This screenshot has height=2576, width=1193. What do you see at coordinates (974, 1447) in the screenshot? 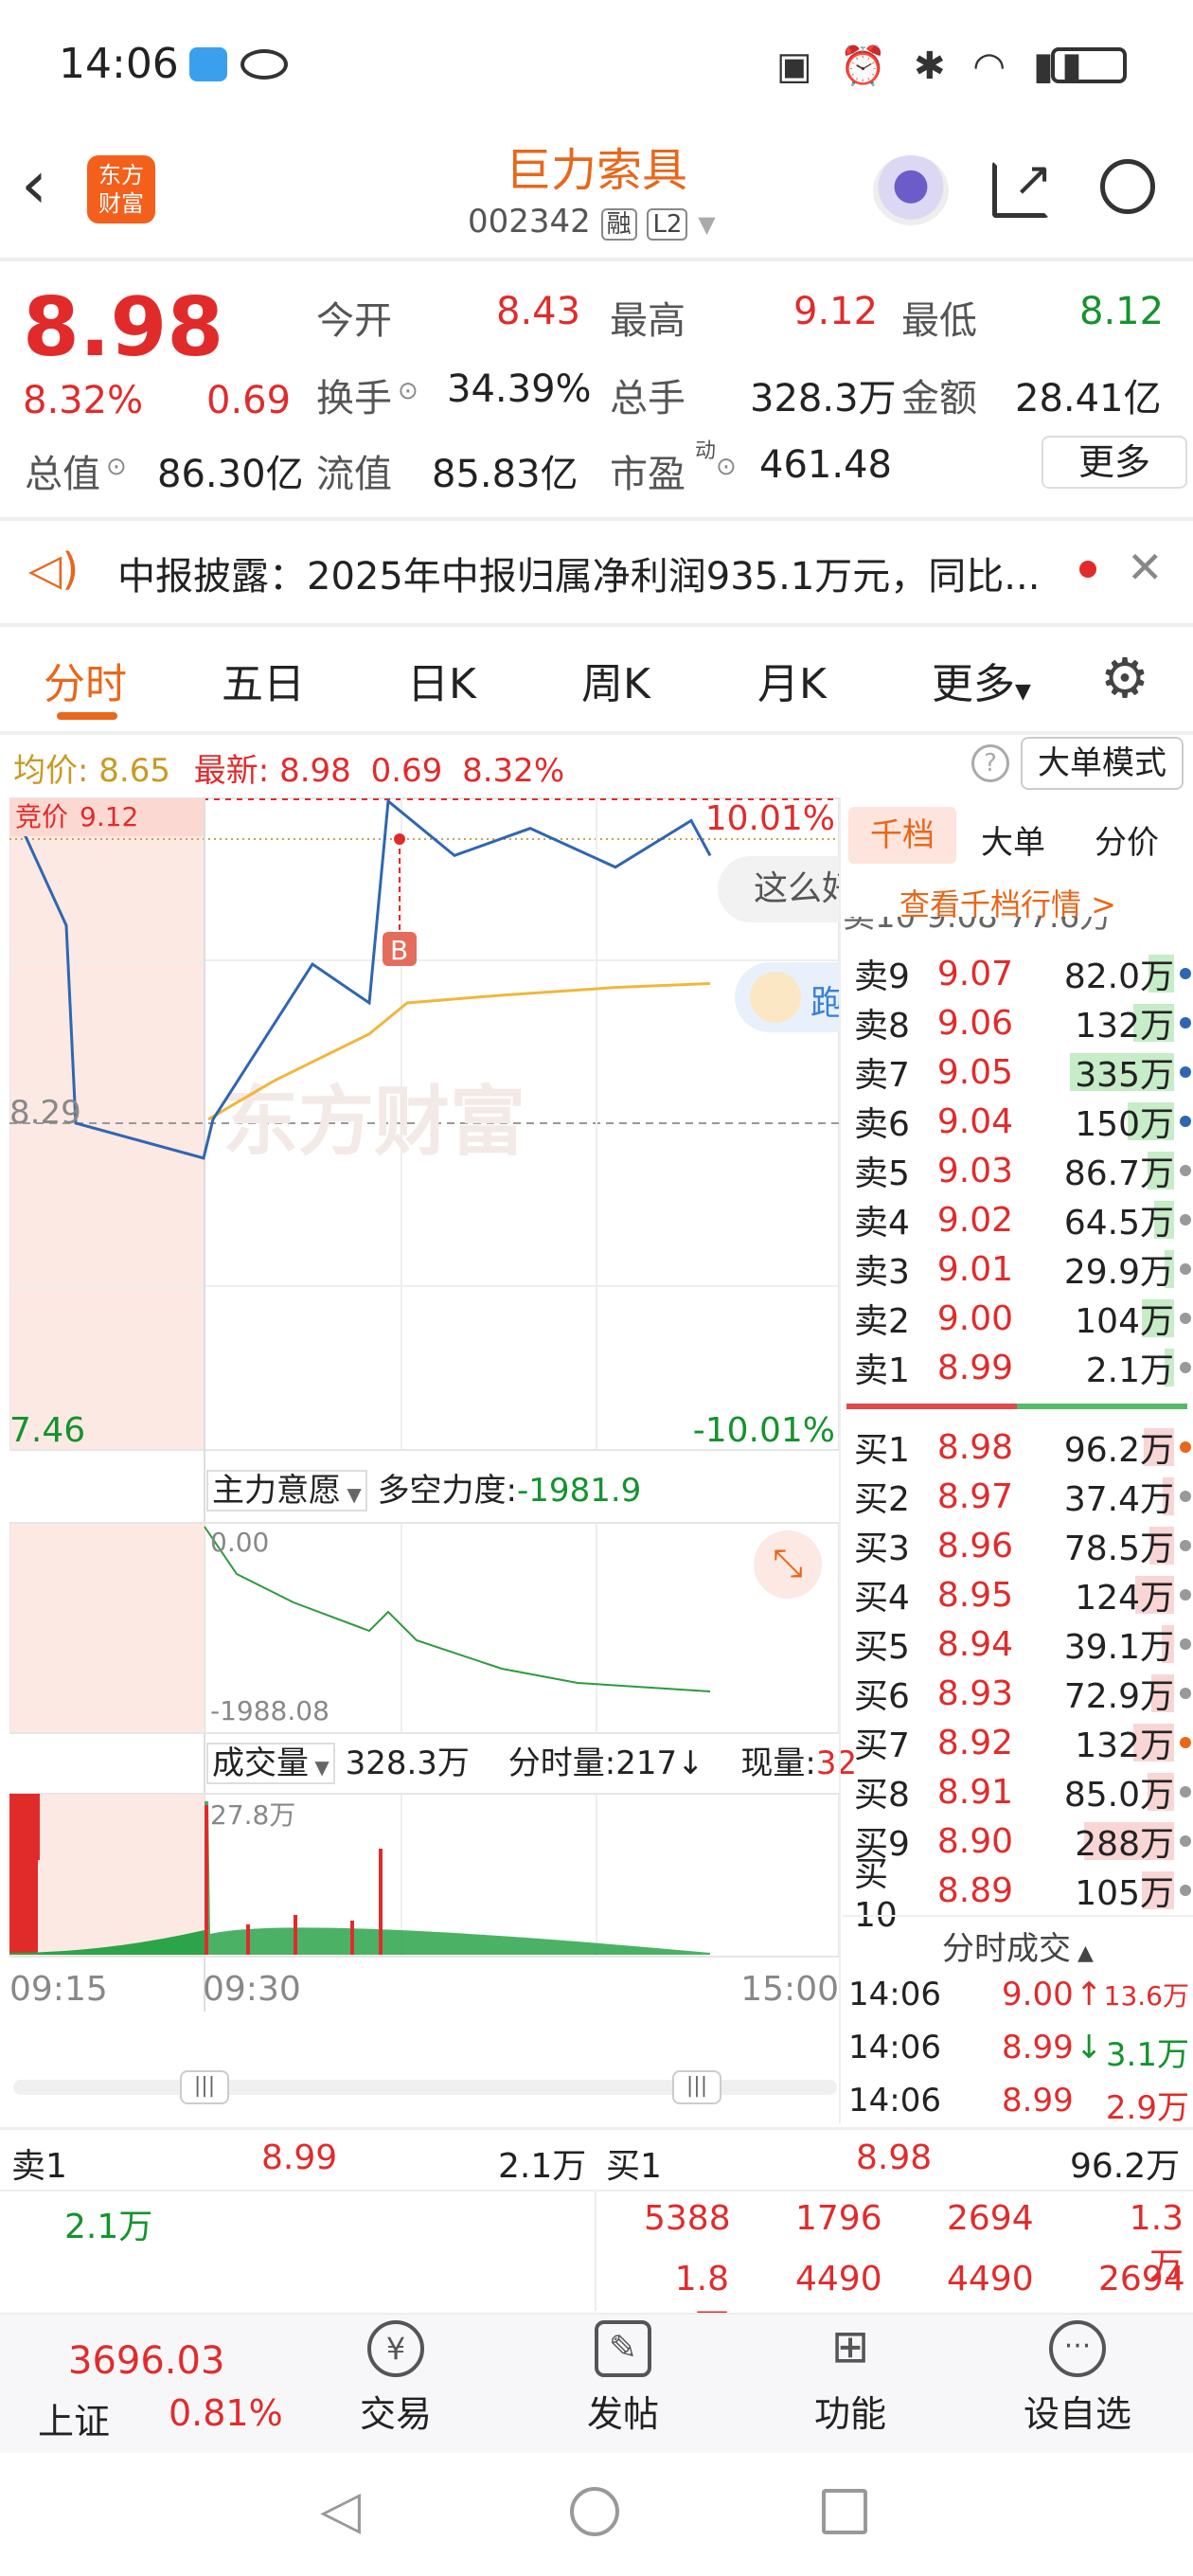
I see `level-price: 8.98` at bounding box center [974, 1447].